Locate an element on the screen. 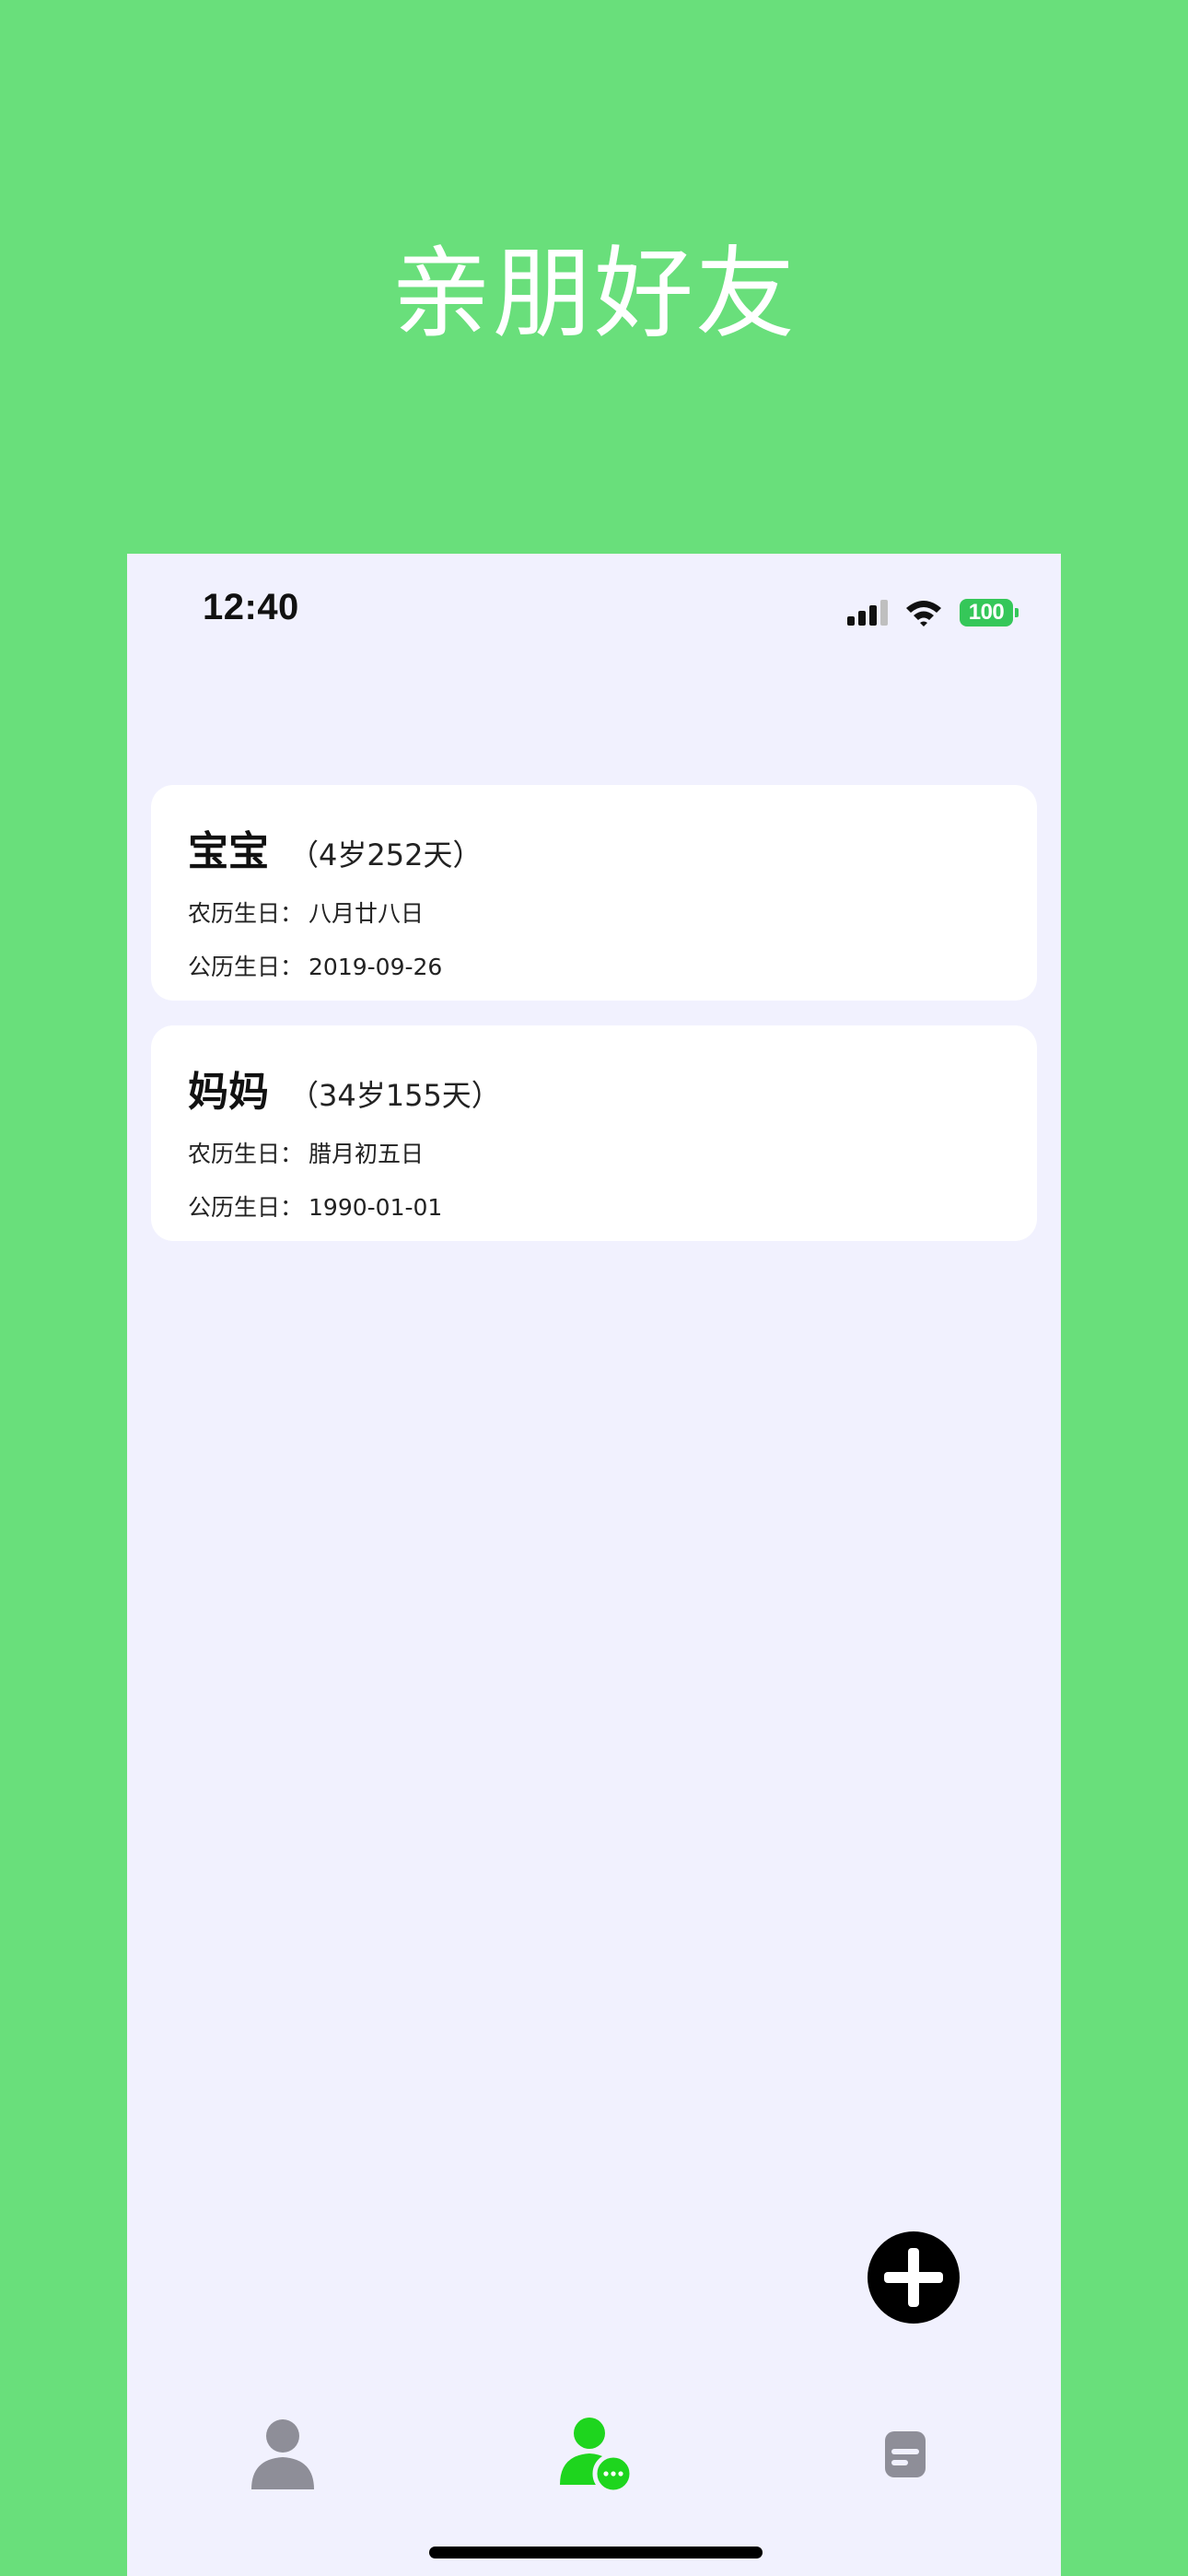 The height and width of the screenshot is (2576, 1188). note-icon is located at coordinates (905, 2454).